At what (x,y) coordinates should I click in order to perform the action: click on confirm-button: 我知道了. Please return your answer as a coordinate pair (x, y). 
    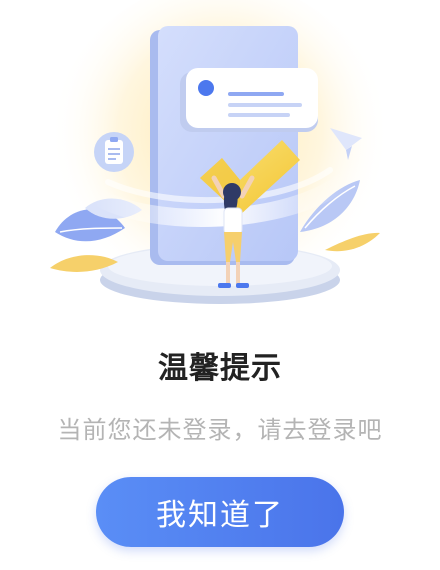
    Looking at the image, I should click on (220, 512).